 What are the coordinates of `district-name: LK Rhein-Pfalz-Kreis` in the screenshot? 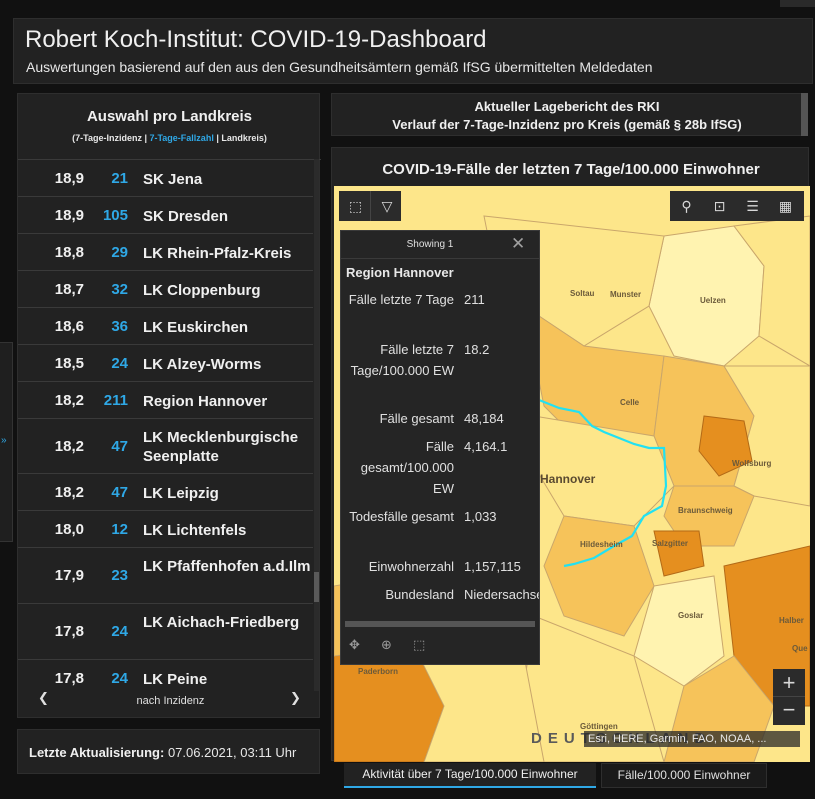 It's located at (217, 253).